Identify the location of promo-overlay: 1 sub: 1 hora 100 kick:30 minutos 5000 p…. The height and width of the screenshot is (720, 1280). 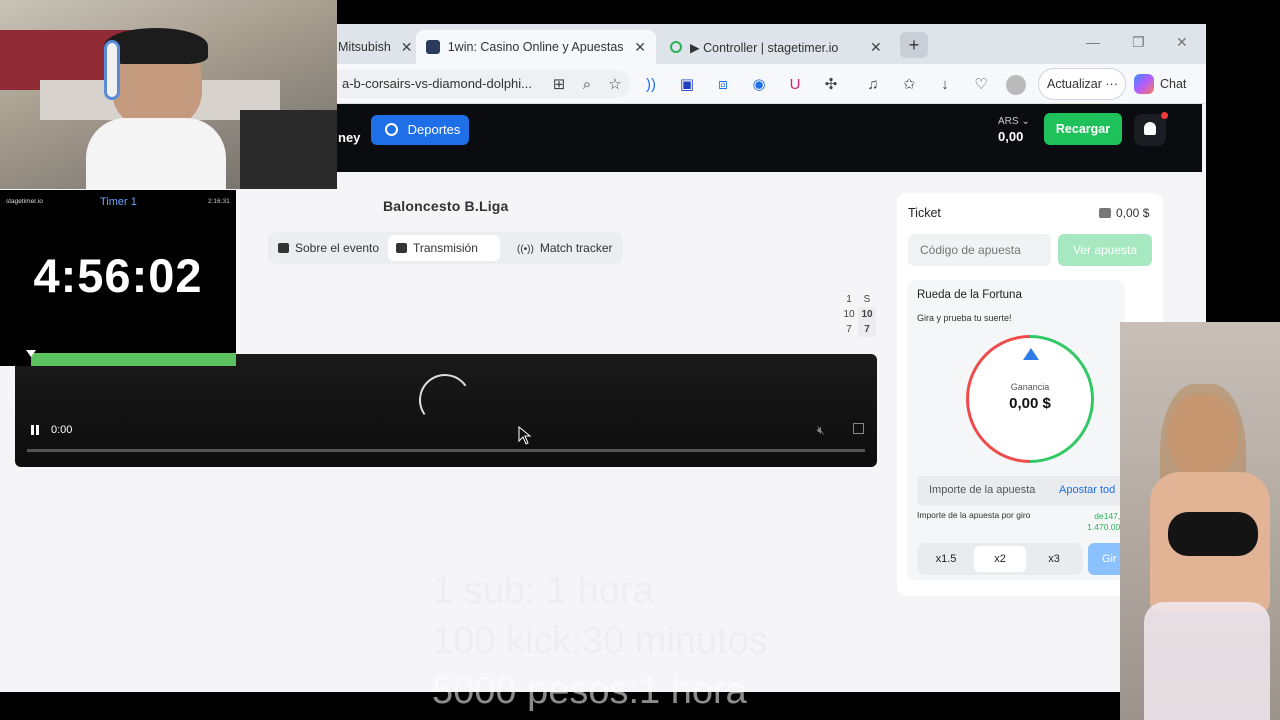
(600, 641).